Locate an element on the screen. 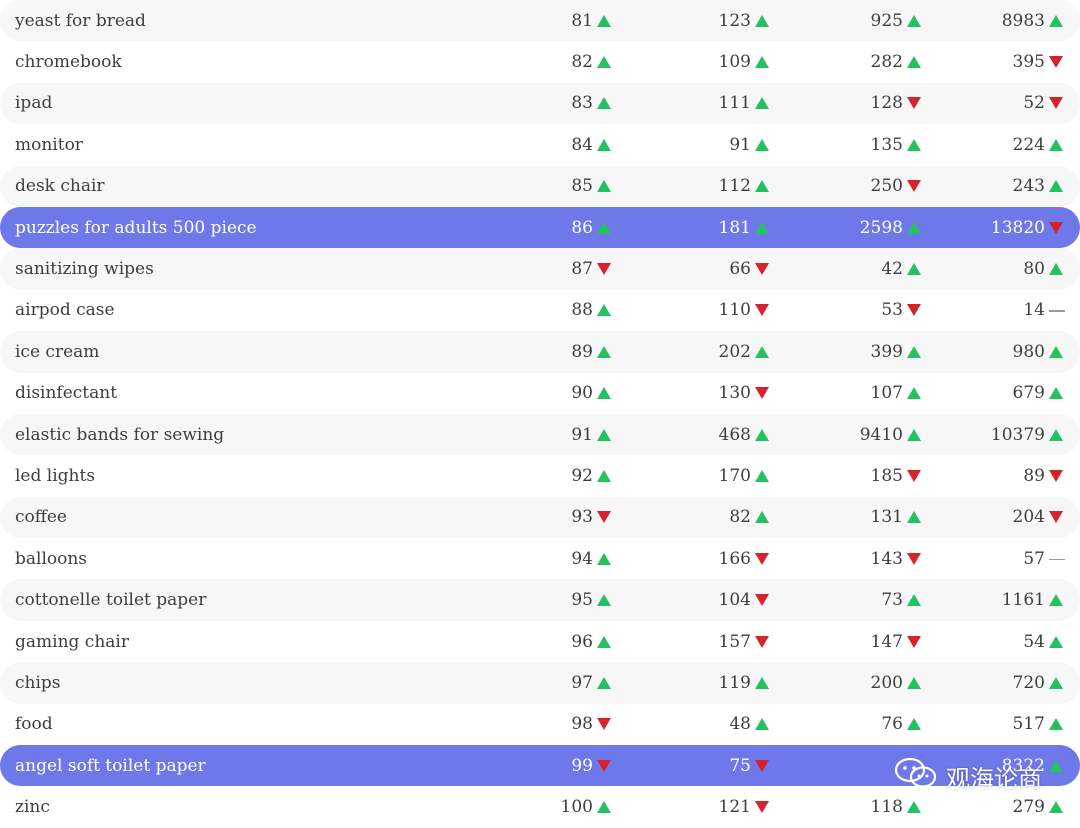 The image size is (1080, 828). rank-value: 119 is located at coordinates (734, 682).